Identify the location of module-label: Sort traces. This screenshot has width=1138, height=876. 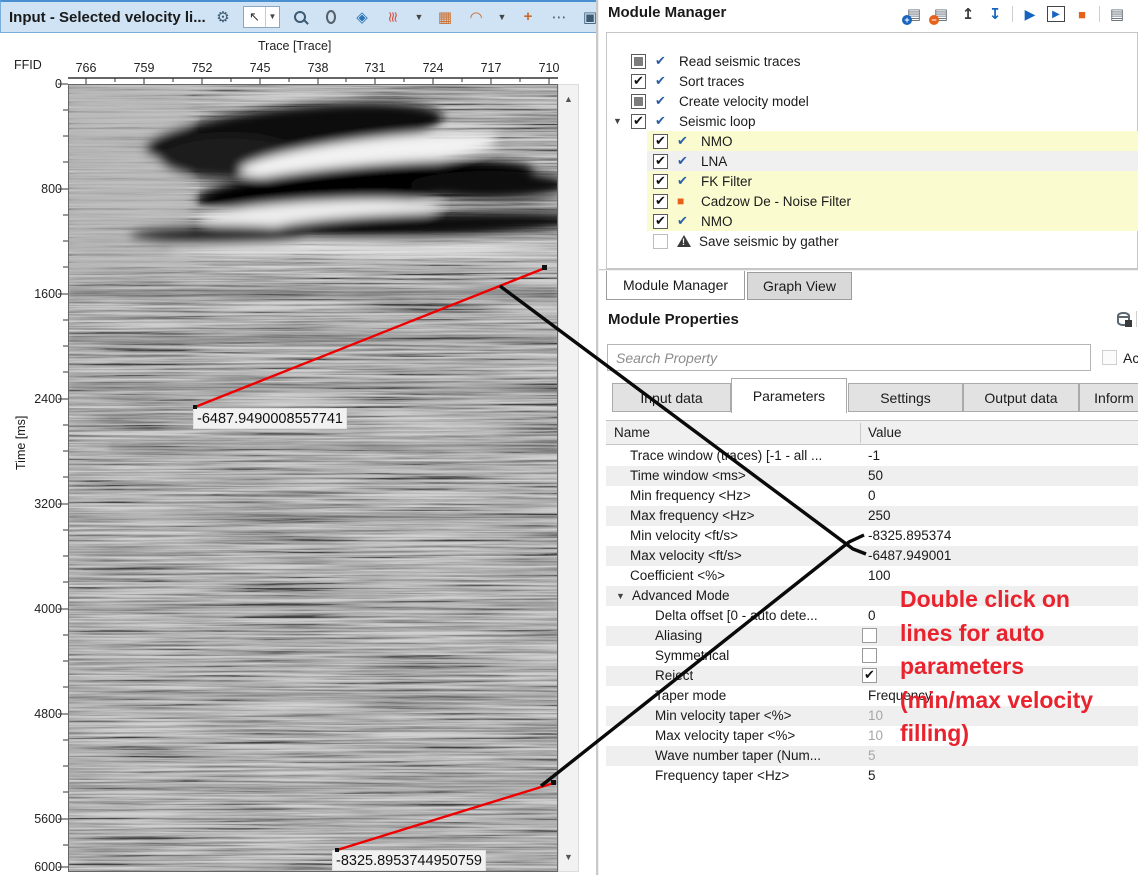
(712, 81).